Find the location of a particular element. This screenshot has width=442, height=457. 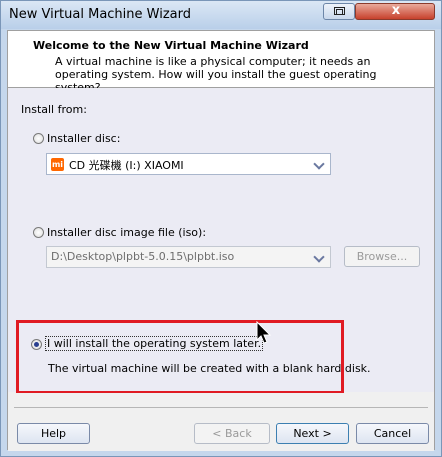

window-title: New Virtual Machine Wizard is located at coordinates (100, 14).